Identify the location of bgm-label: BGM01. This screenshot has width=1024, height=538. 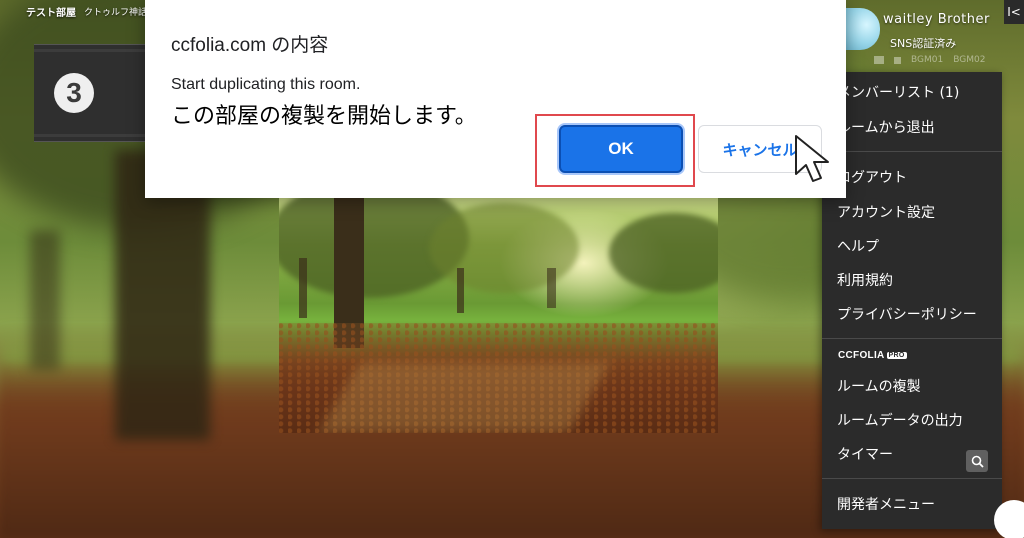
(927, 60).